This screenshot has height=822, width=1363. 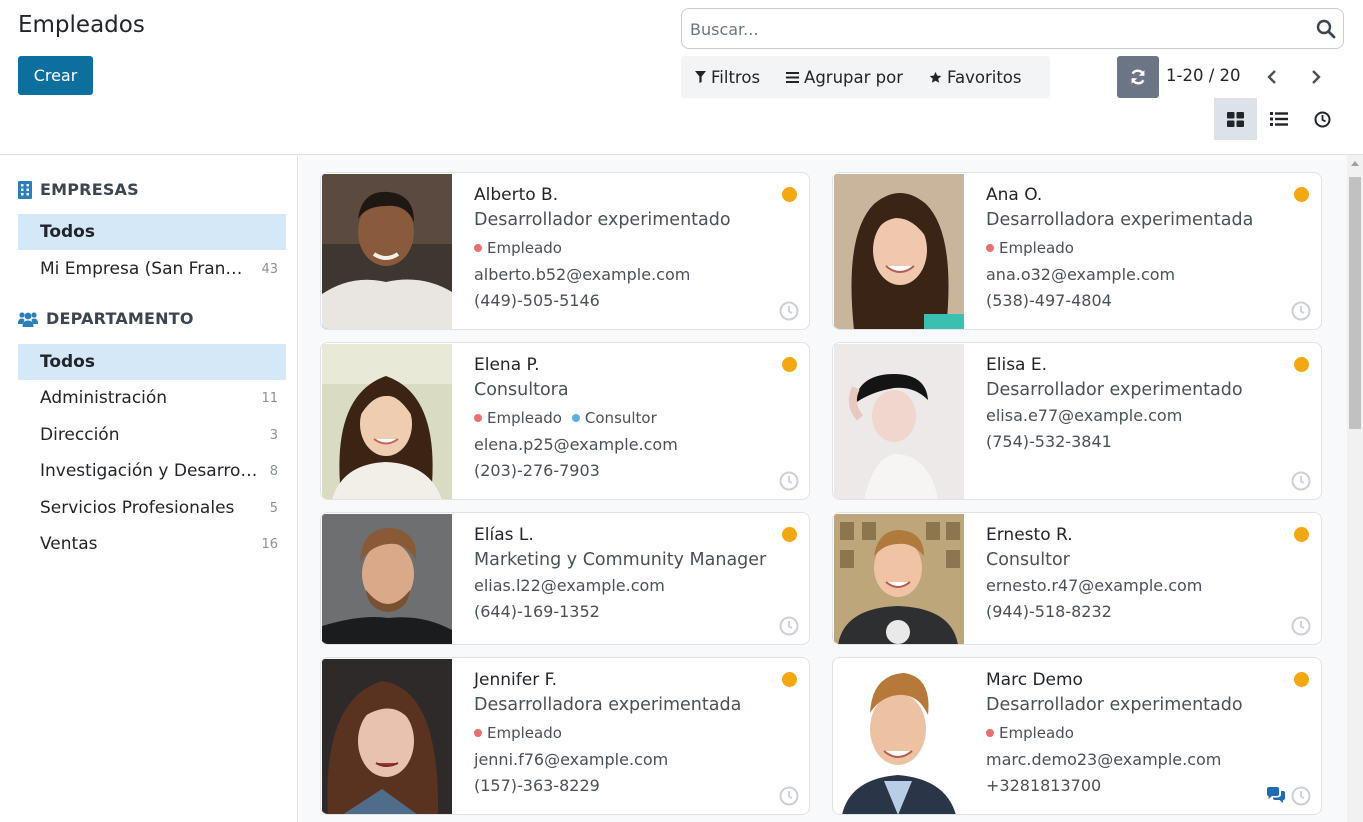 What do you see at coordinates (1322, 119) in the screenshot?
I see `activity-view-button` at bounding box center [1322, 119].